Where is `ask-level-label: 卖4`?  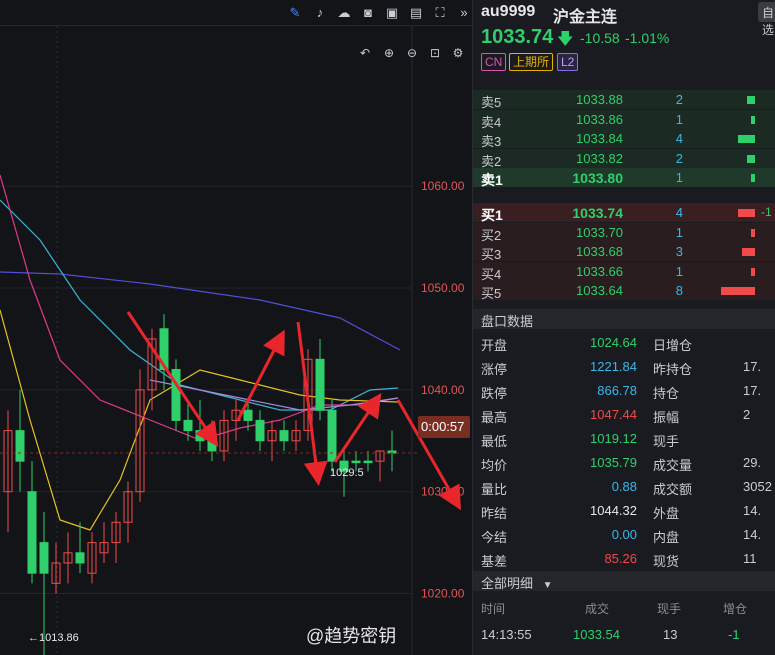 ask-level-label: 卖4 is located at coordinates (491, 122).